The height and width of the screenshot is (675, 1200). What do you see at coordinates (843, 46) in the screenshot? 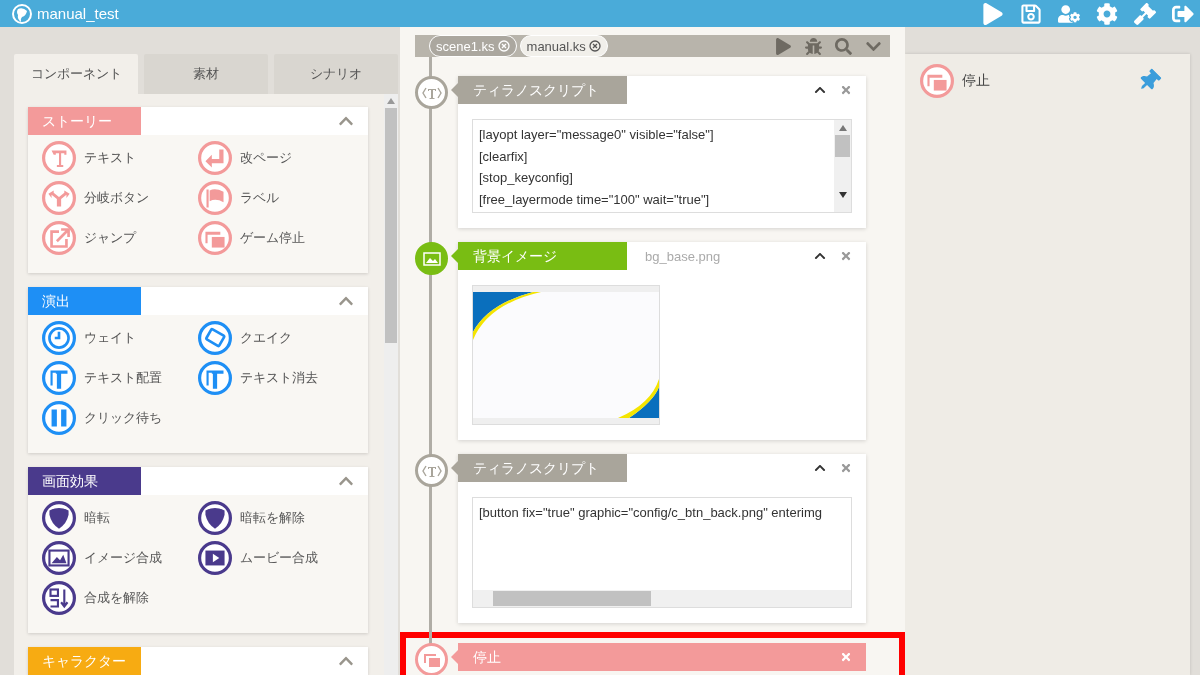
I see `search-icon` at bounding box center [843, 46].